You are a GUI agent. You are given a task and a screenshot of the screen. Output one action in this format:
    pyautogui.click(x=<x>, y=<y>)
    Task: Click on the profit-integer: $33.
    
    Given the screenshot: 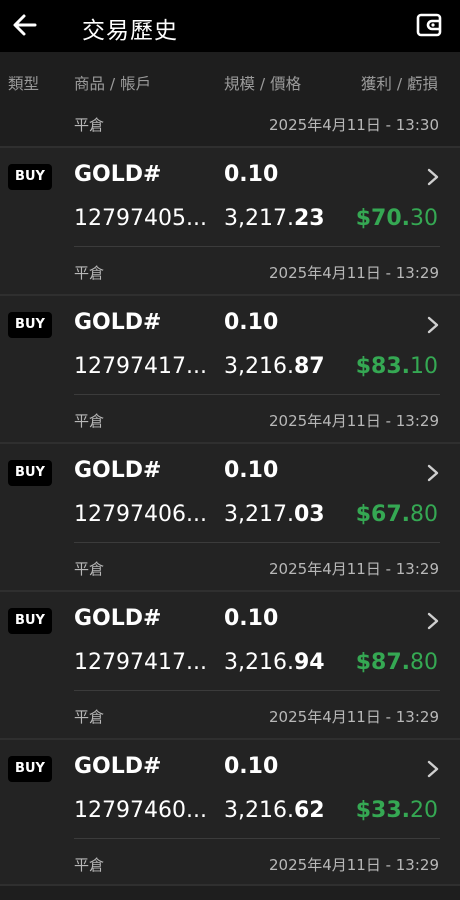 What is the action you would take?
    pyautogui.click(x=382, y=810)
    